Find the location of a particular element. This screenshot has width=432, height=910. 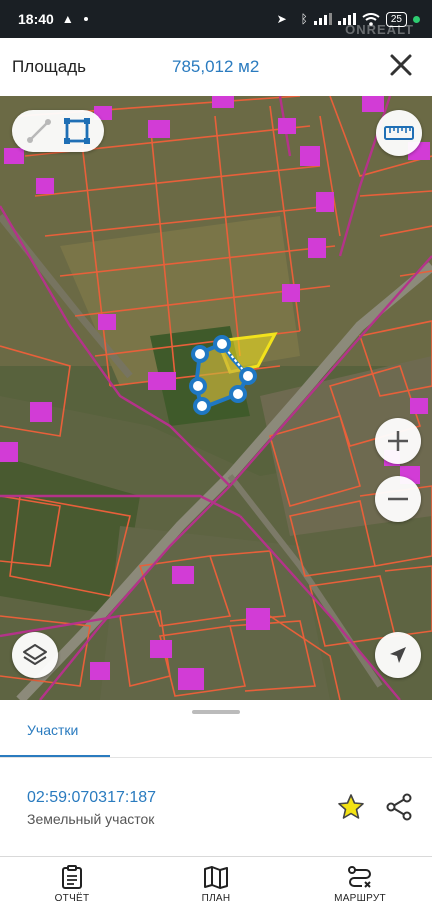

minus-icon is located at coordinates (398, 499).